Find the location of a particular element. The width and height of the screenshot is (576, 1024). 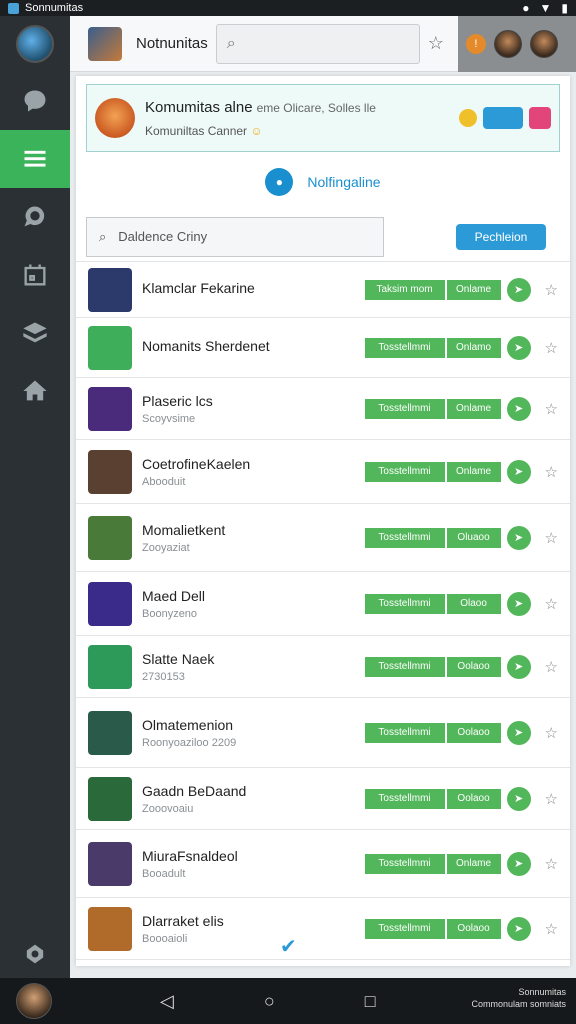

discover-icon is located at coordinates (34, 216).